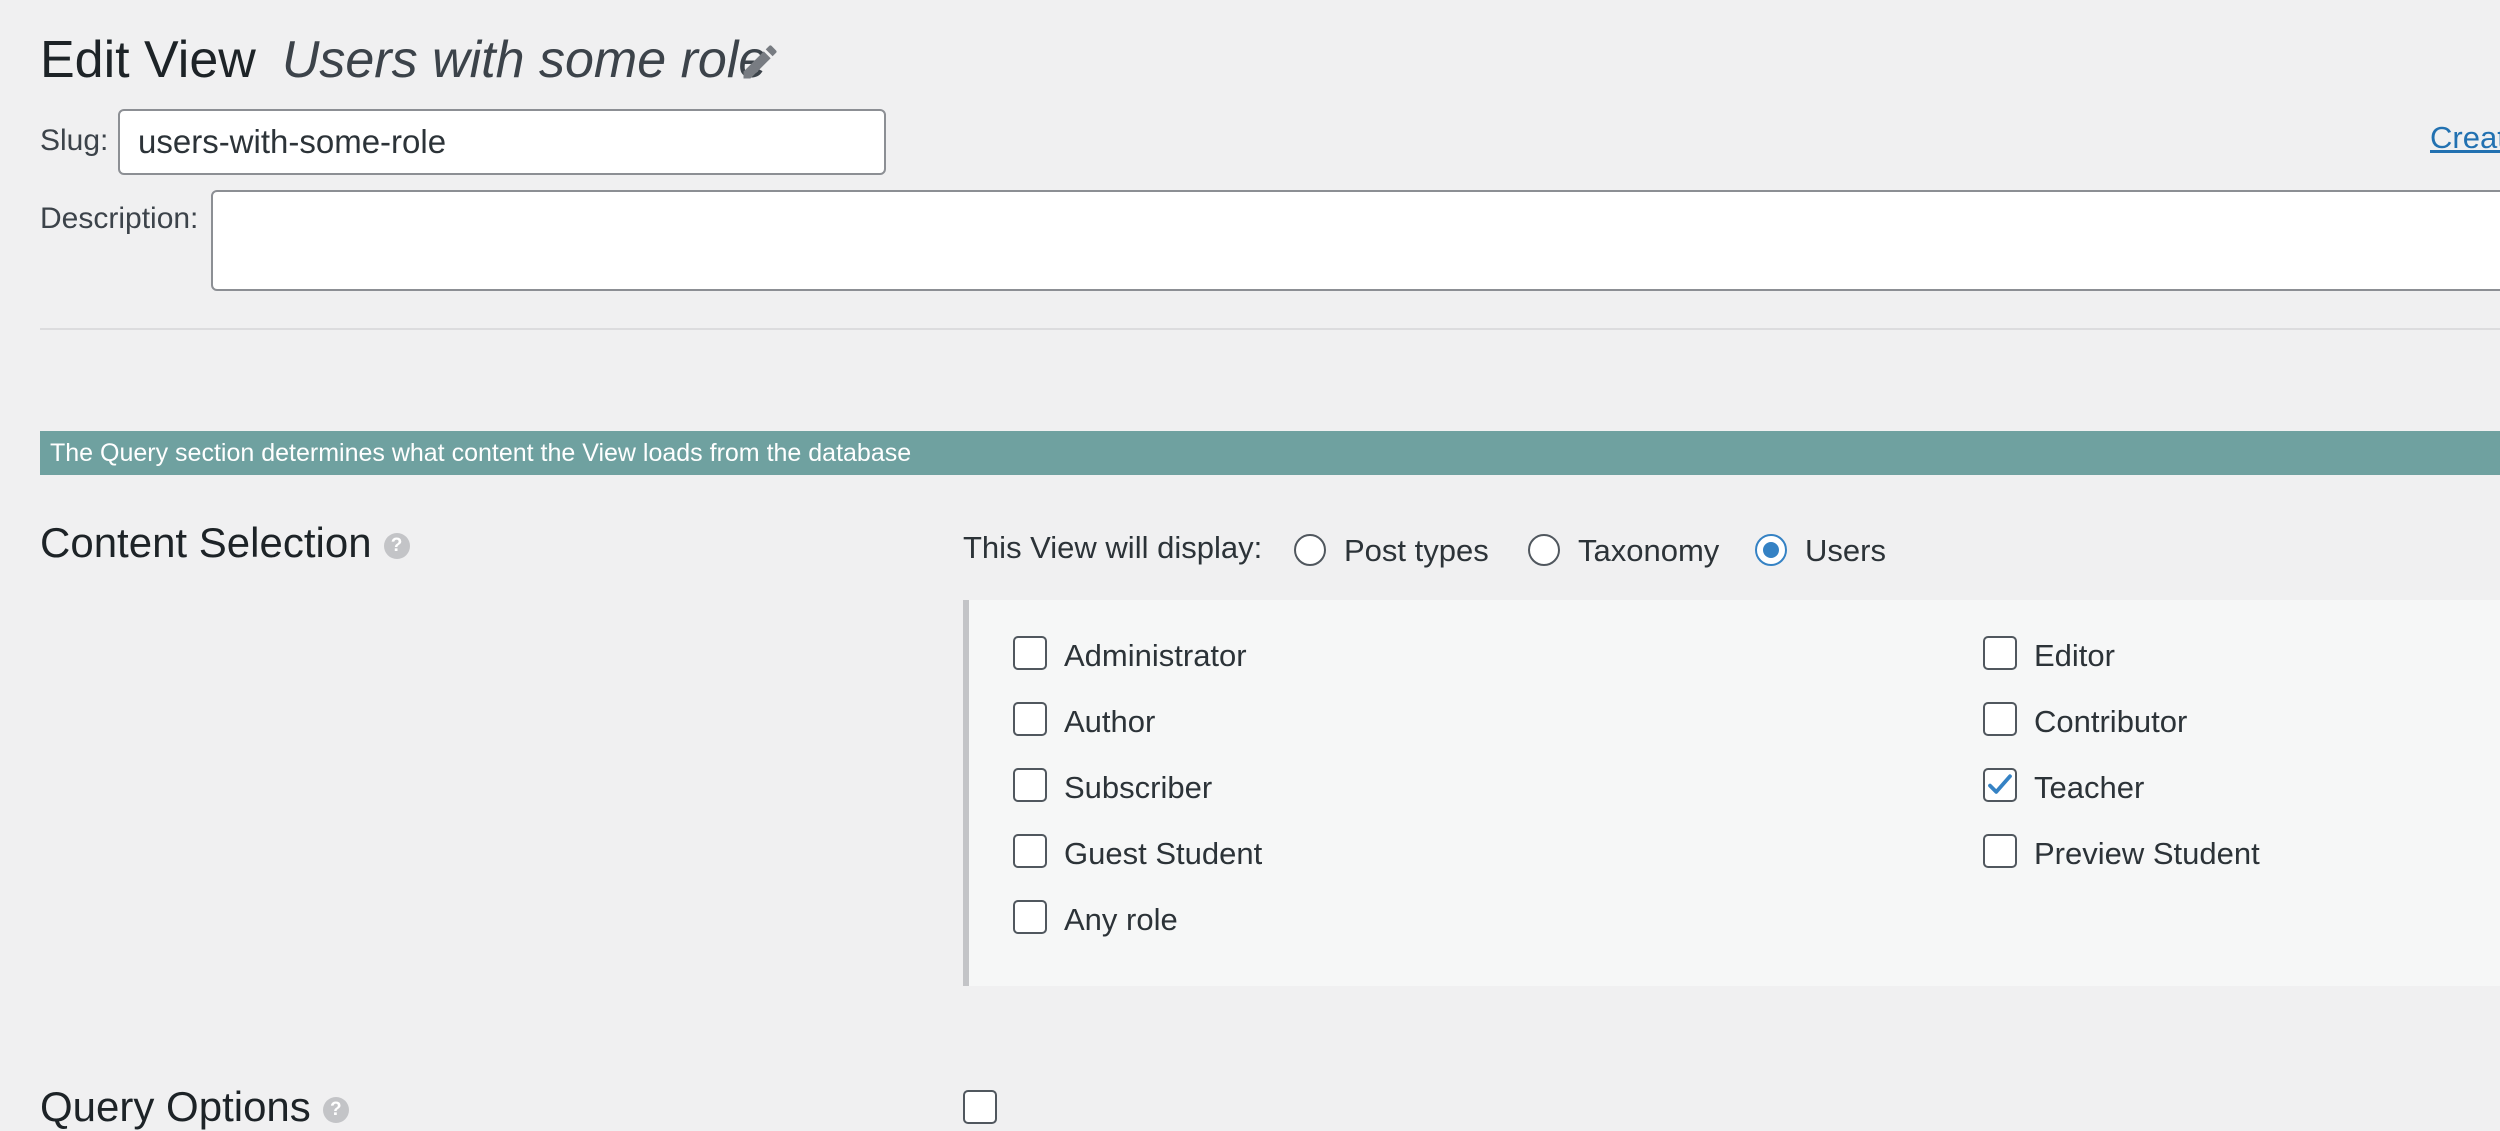 This screenshot has height=1131, width=2500. I want to click on content-selection-title-text: Content Selection, so click(206, 542).